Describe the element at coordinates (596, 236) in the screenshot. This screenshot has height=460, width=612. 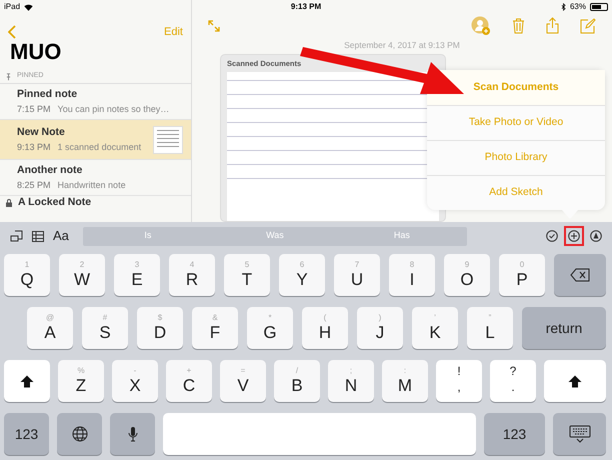
I see `pen-circle-icon` at that location.